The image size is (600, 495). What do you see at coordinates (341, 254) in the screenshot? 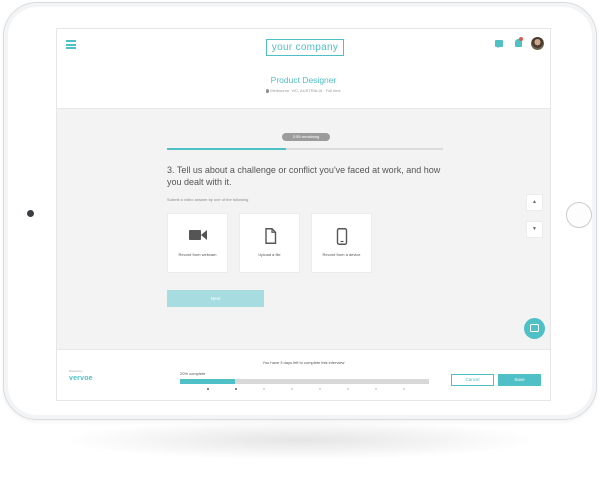
I see `option-label: Record from a device` at bounding box center [341, 254].